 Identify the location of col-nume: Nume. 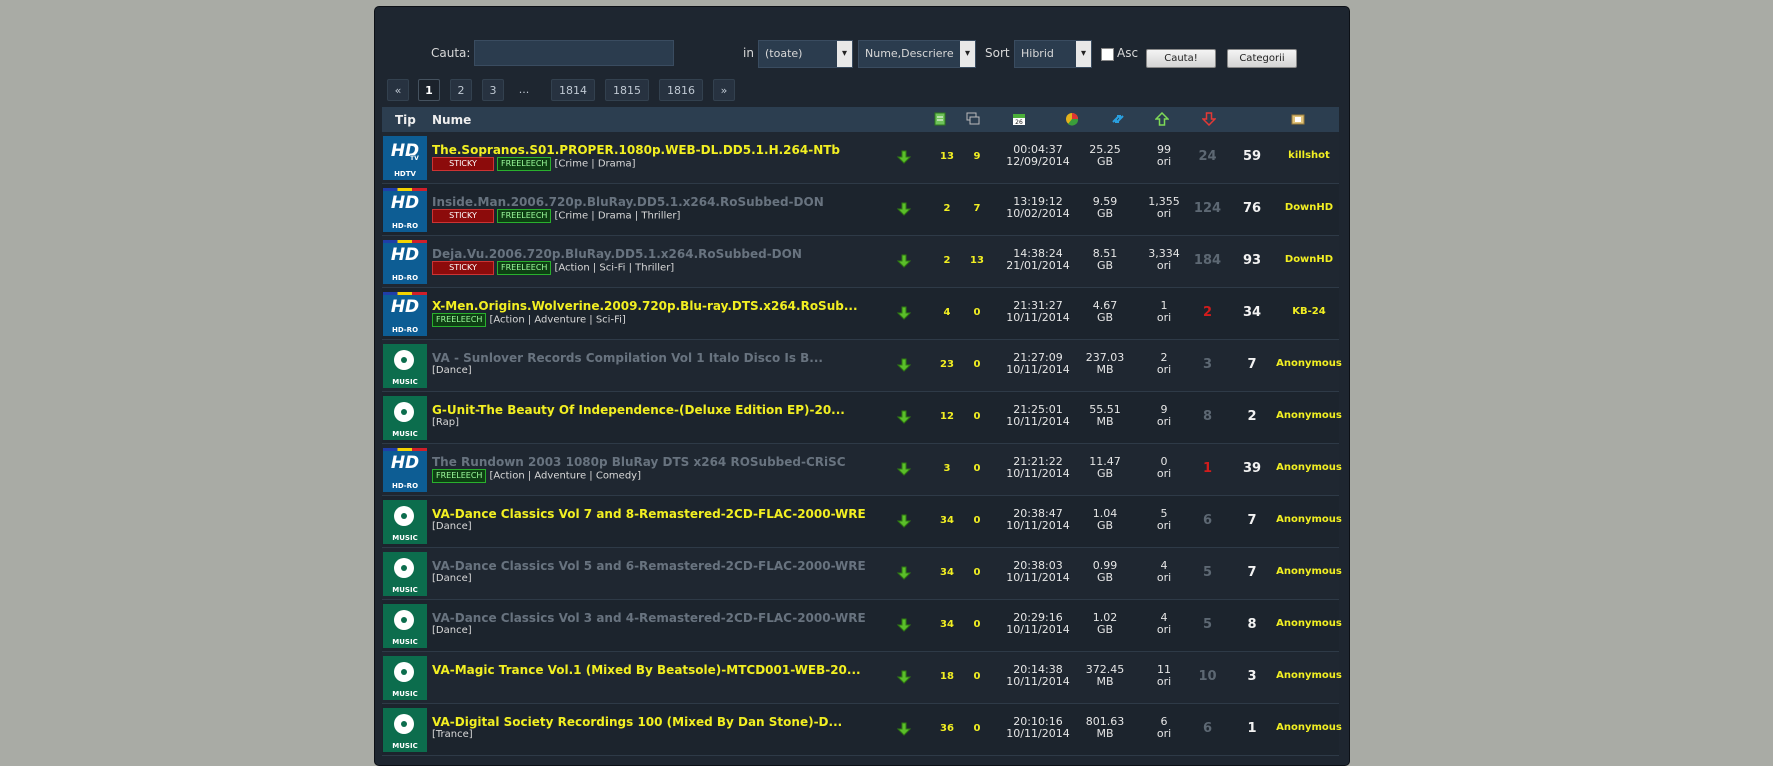
(451, 120).